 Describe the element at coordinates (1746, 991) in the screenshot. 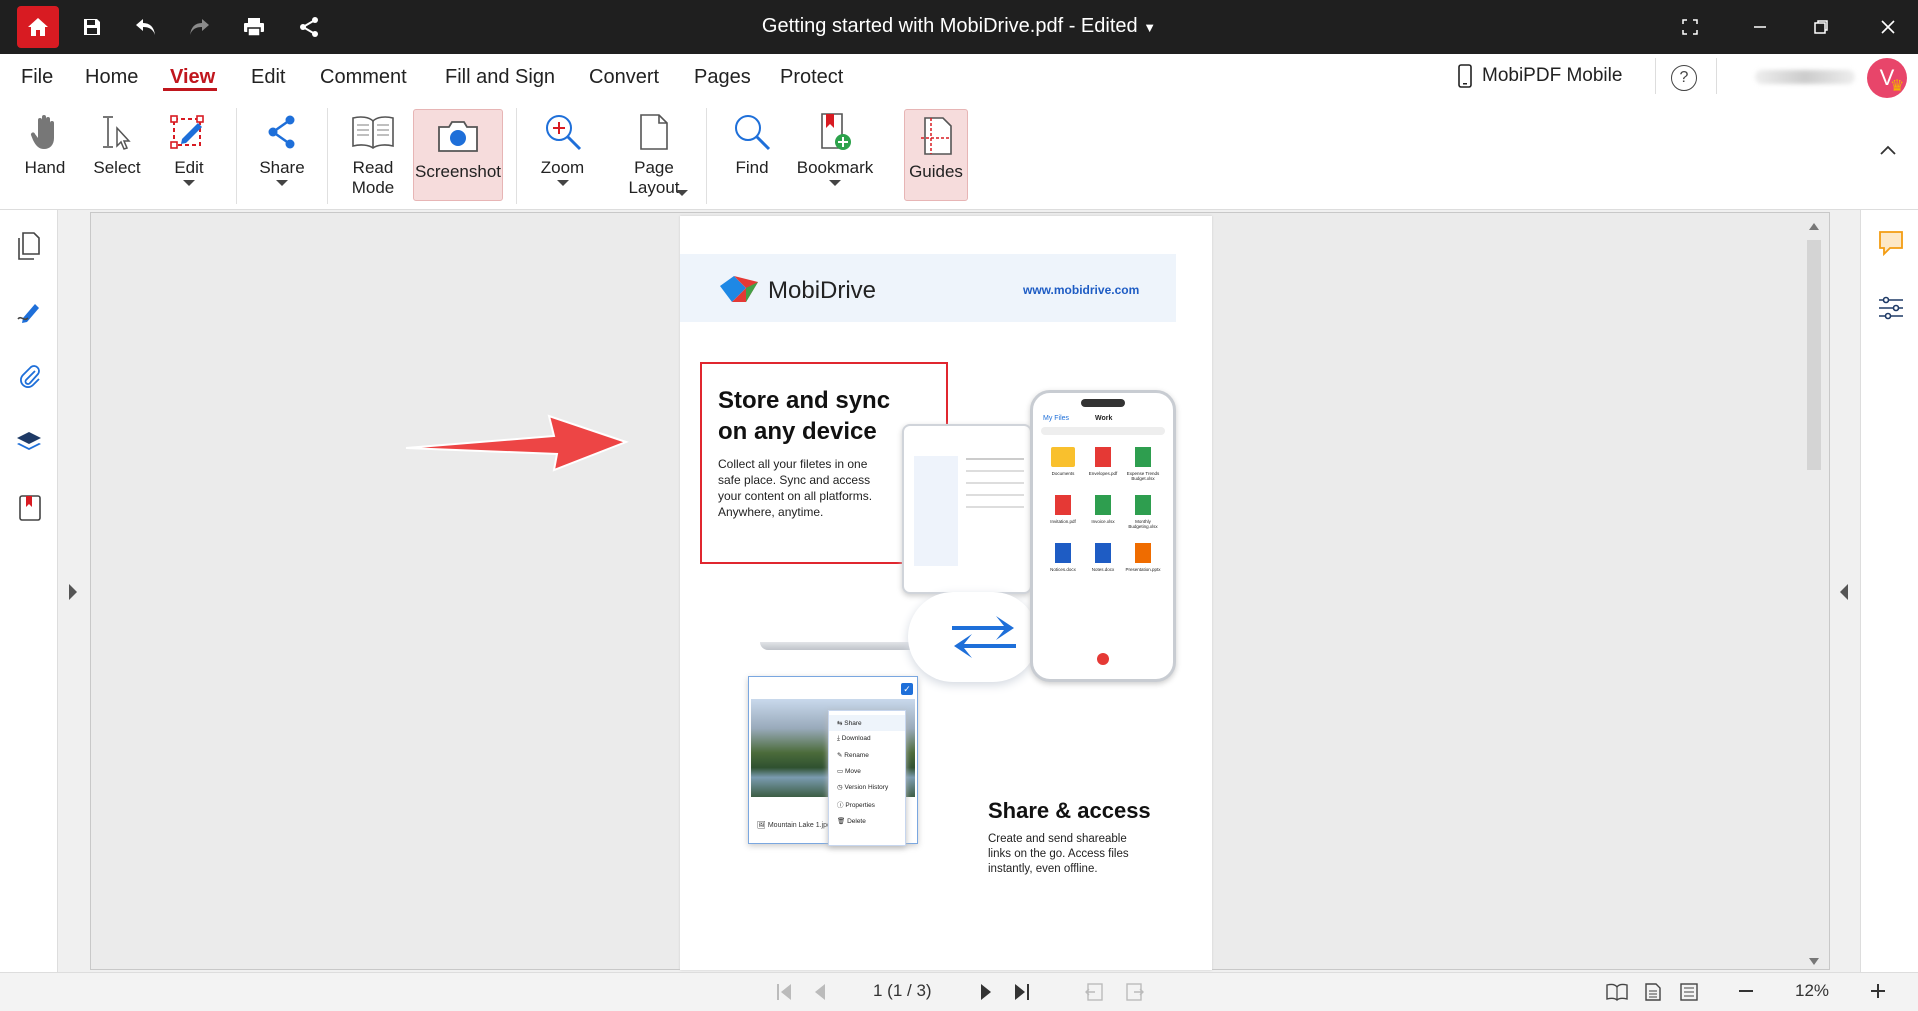

I see `zoom-out-icon` at that location.